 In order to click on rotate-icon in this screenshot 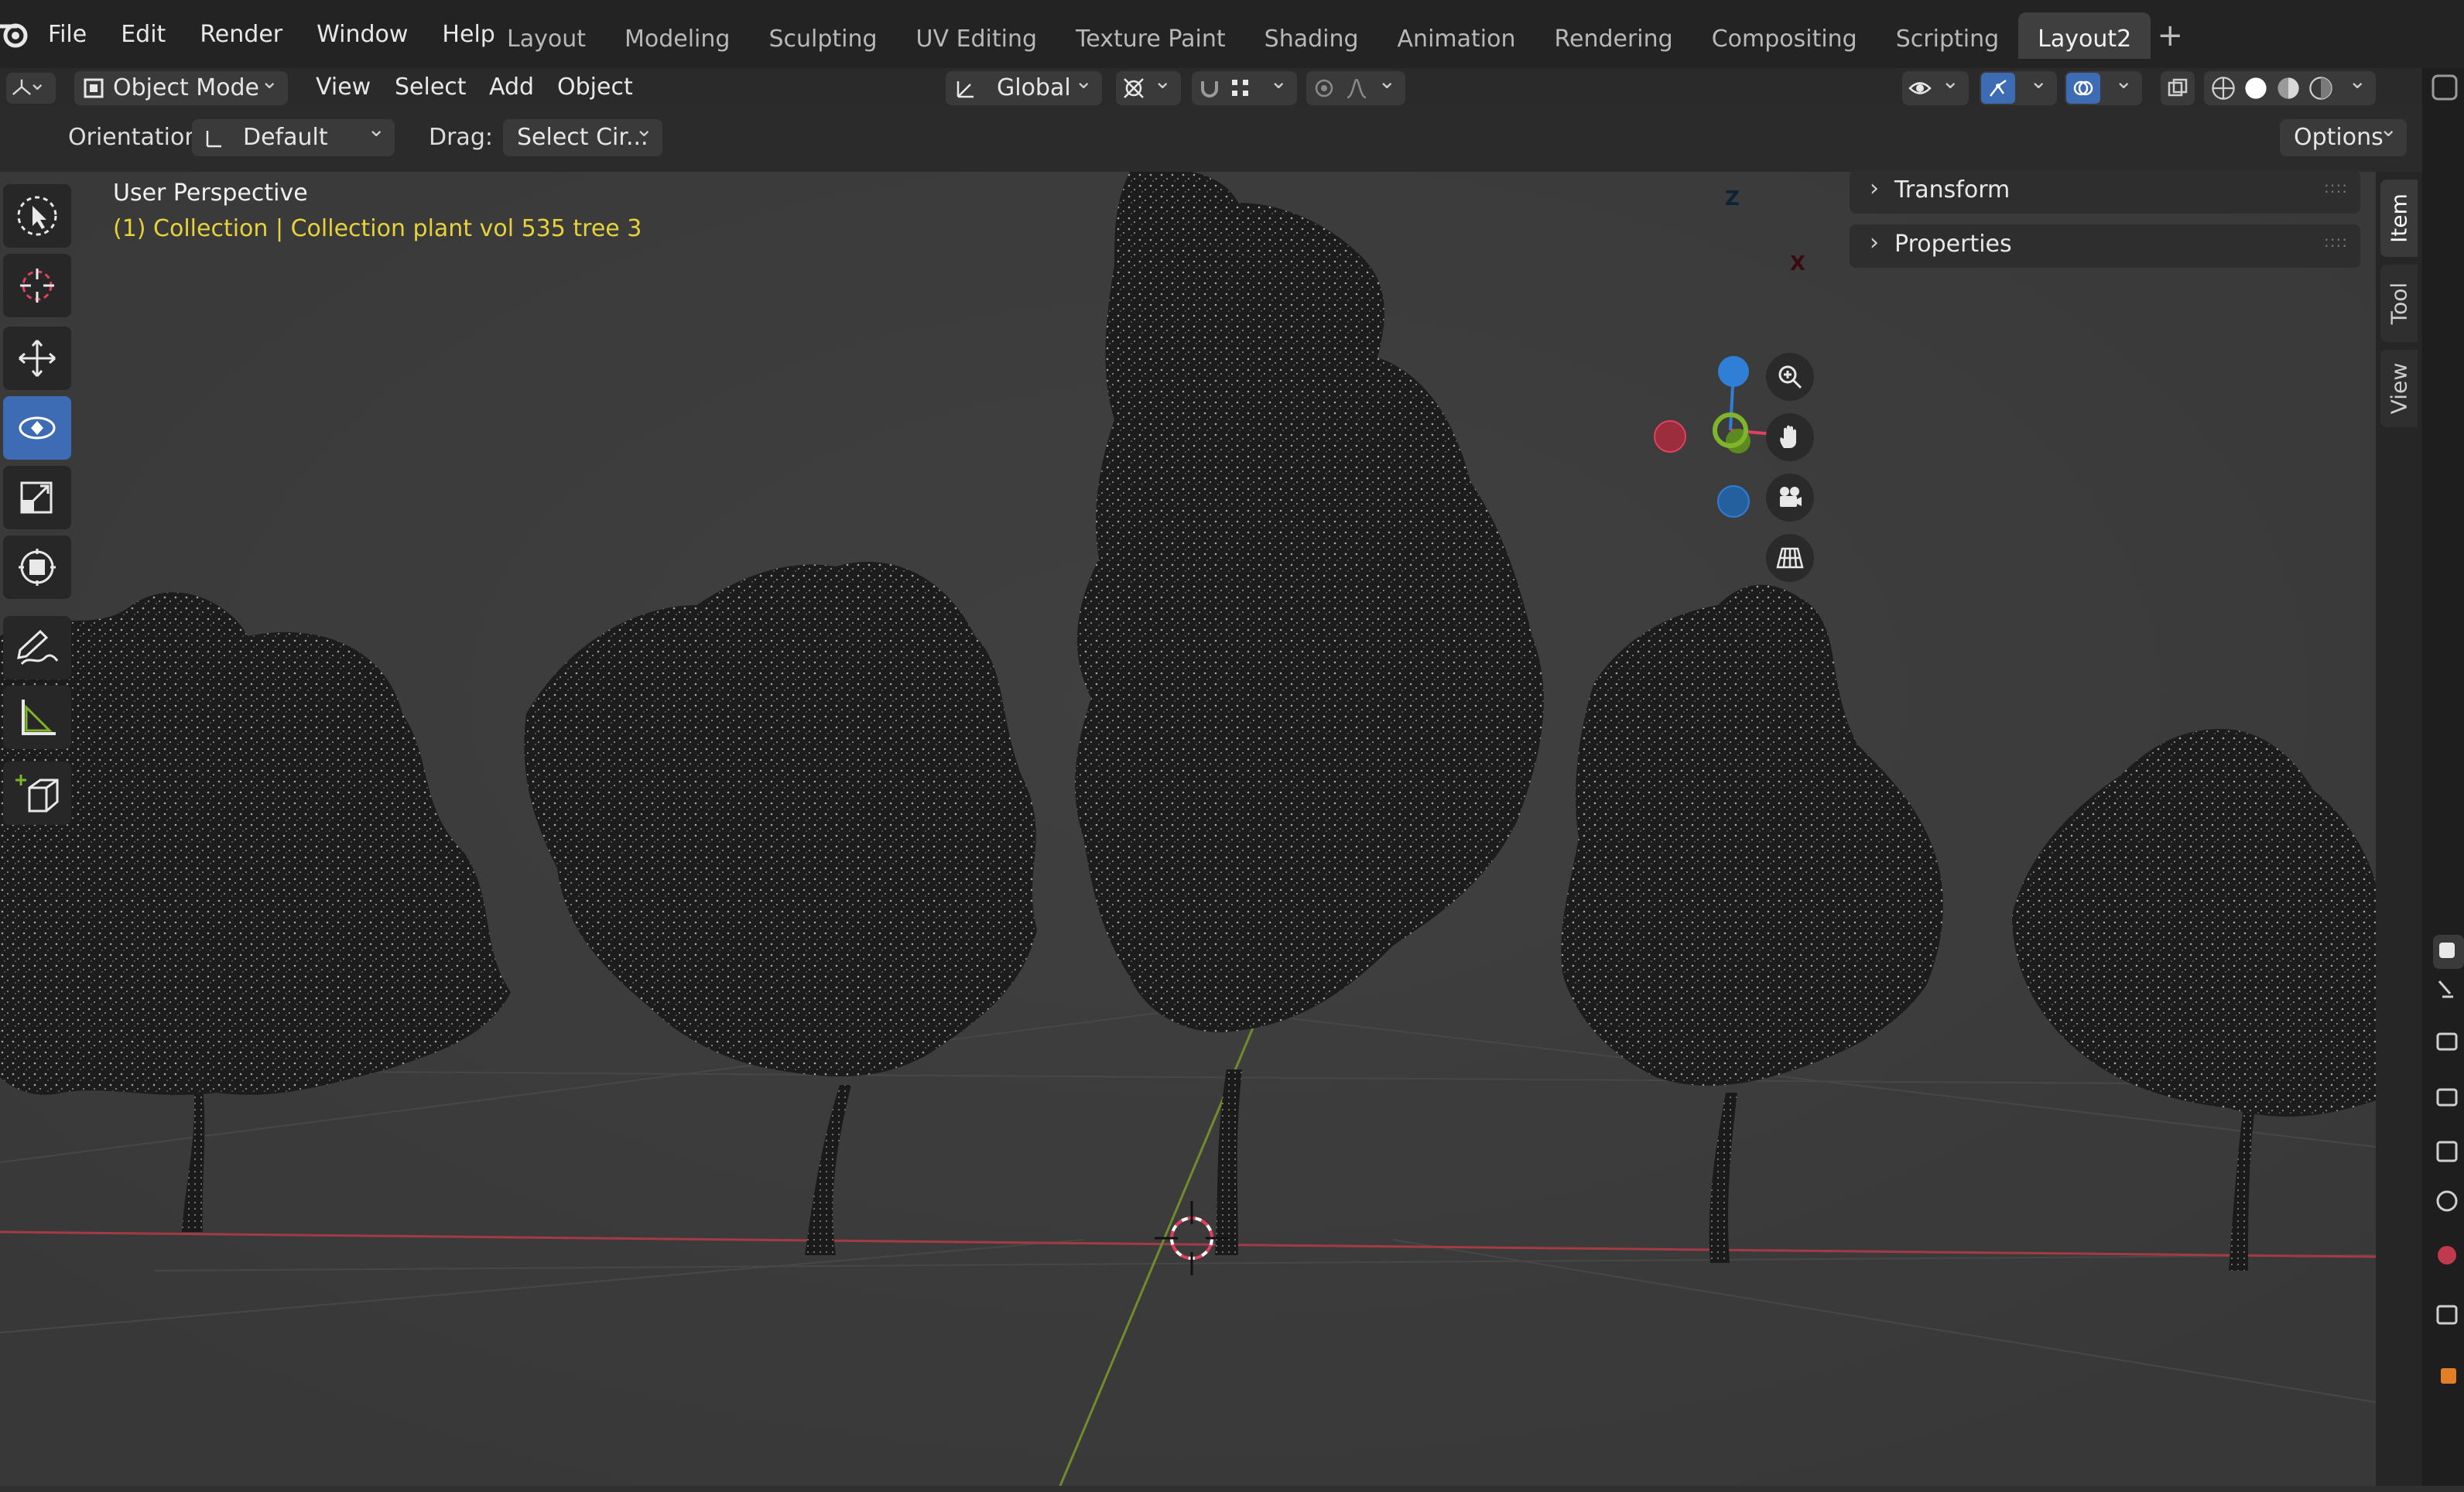, I will do `click(37, 428)`.